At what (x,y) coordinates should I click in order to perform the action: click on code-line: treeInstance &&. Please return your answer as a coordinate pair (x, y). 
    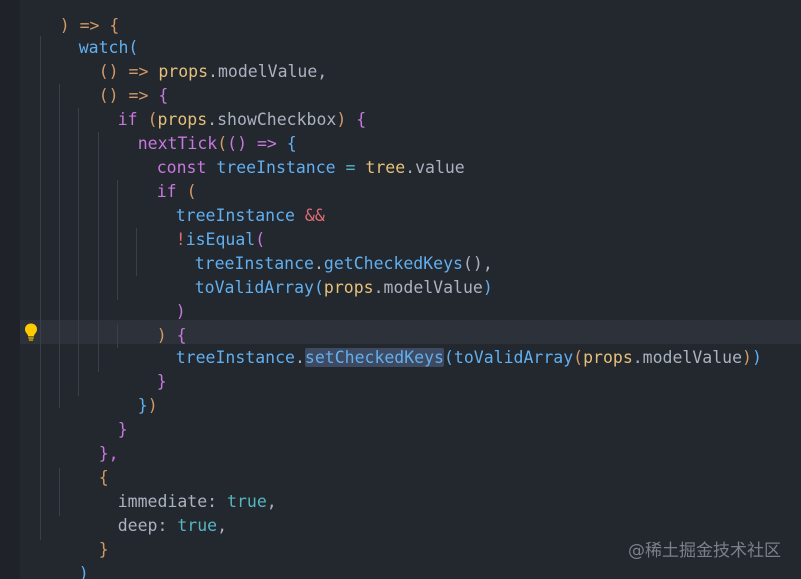
    Looking at the image, I should click on (172, 202).